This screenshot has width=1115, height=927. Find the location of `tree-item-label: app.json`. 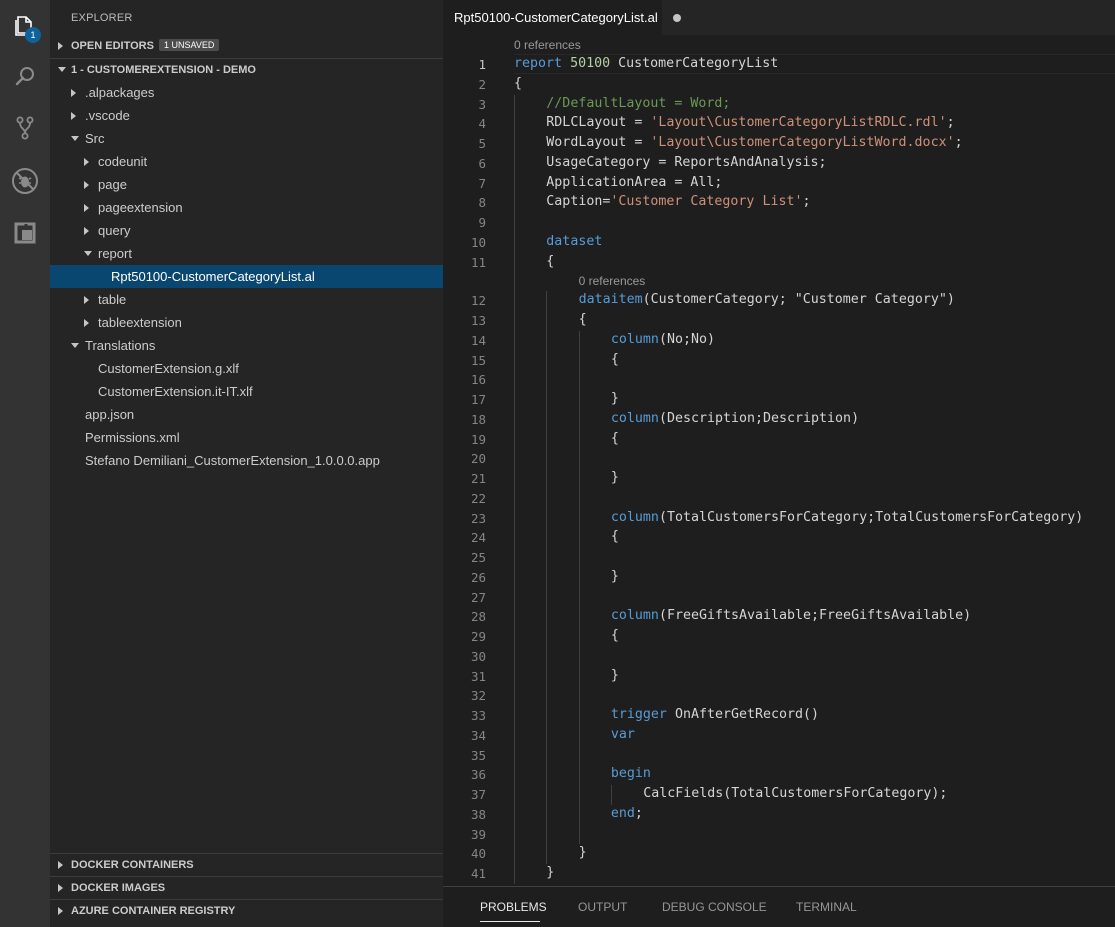

tree-item-label: app.json is located at coordinates (110, 414).